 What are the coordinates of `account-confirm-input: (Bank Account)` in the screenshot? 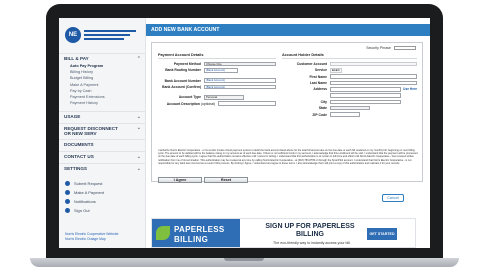 It's located at (240, 87).